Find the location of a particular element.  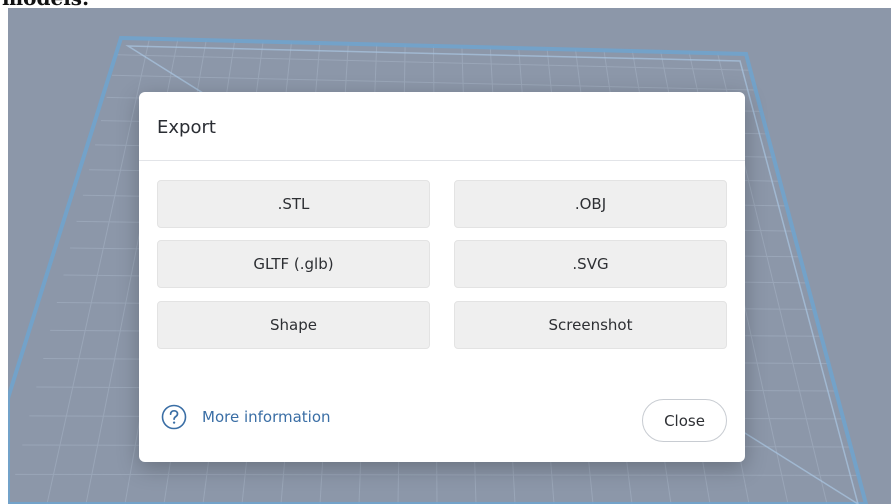

background-page-text: models. is located at coordinates (45, 4).